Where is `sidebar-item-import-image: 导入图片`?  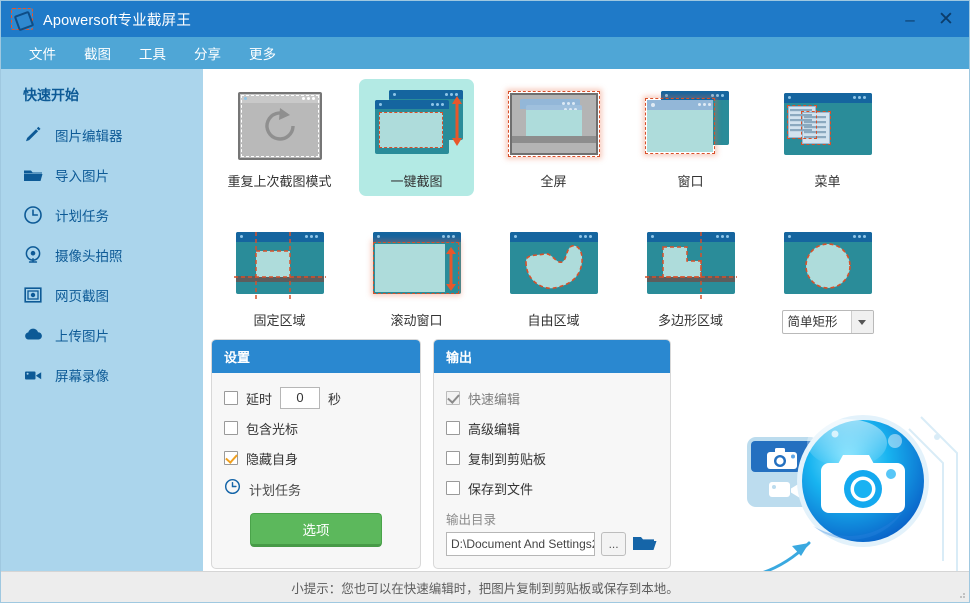
sidebar-item-import-image: 导入图片 is located at coordinates (102, 175).